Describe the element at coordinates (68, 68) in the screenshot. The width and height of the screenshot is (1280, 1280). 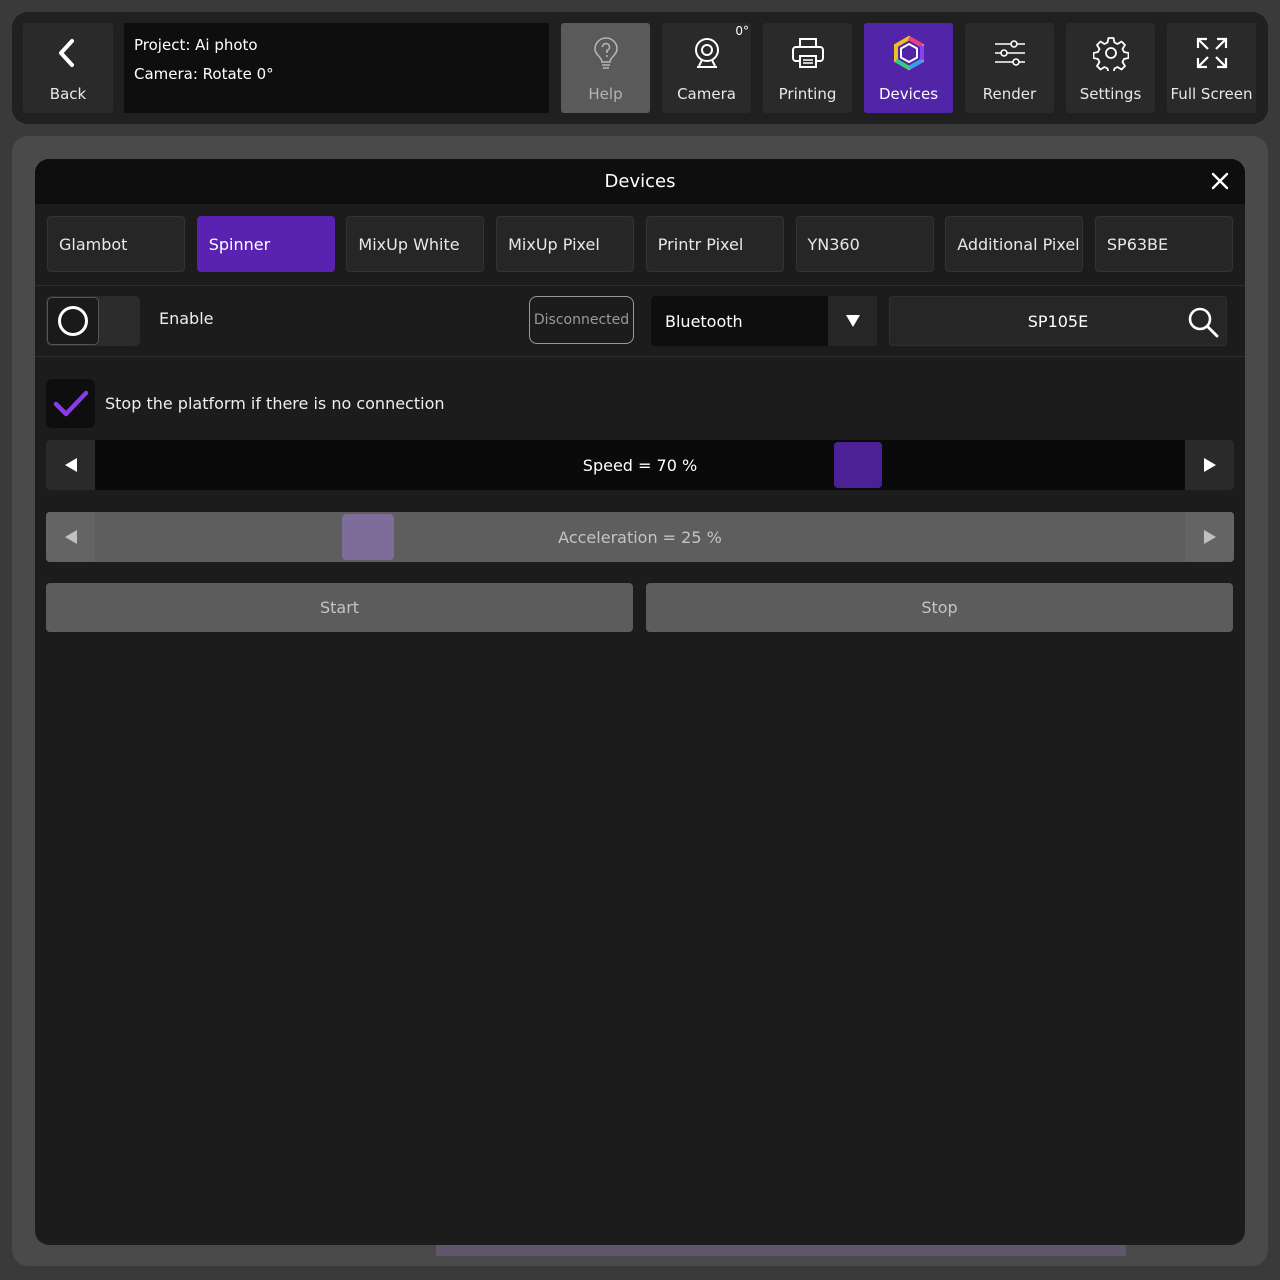
I see `back-button: Back` at that location.